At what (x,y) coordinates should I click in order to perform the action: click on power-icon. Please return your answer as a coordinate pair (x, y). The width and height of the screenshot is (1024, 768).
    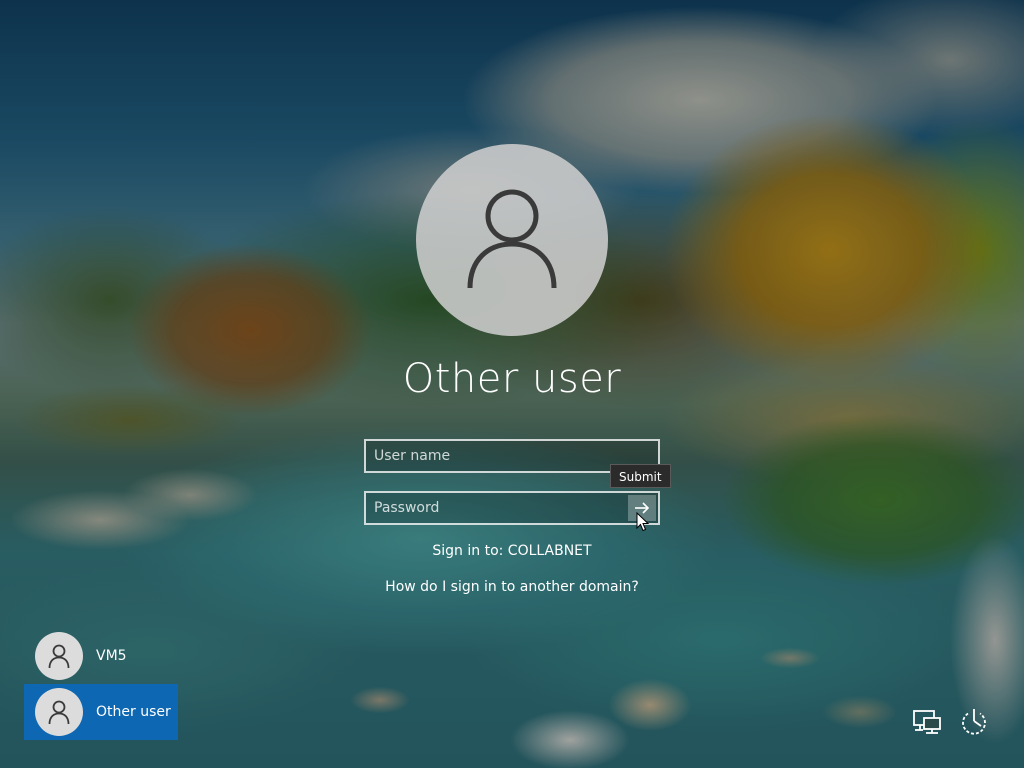
    Looking at the image, I should click on (974, 722).